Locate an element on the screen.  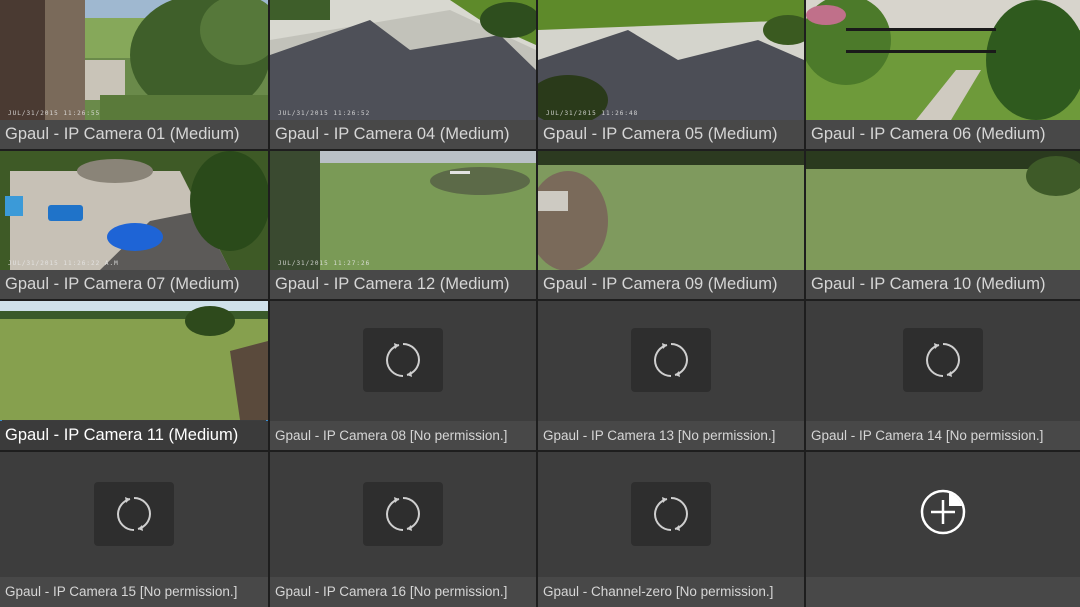
camera-tile-13: Gpaul - IP Camera 13 [No permission.] is located at coordinates (671, 375).